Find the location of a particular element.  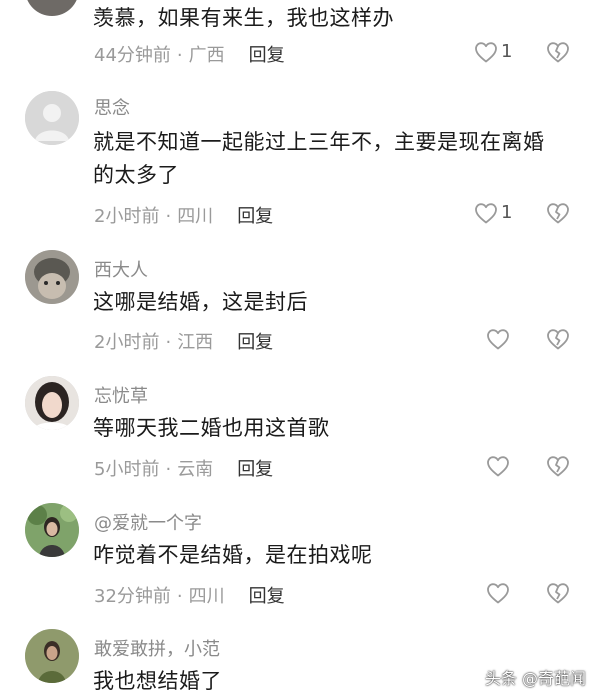

comment-meta: 2小时前 · 江西 回复 is located at coordinates (183, 341).